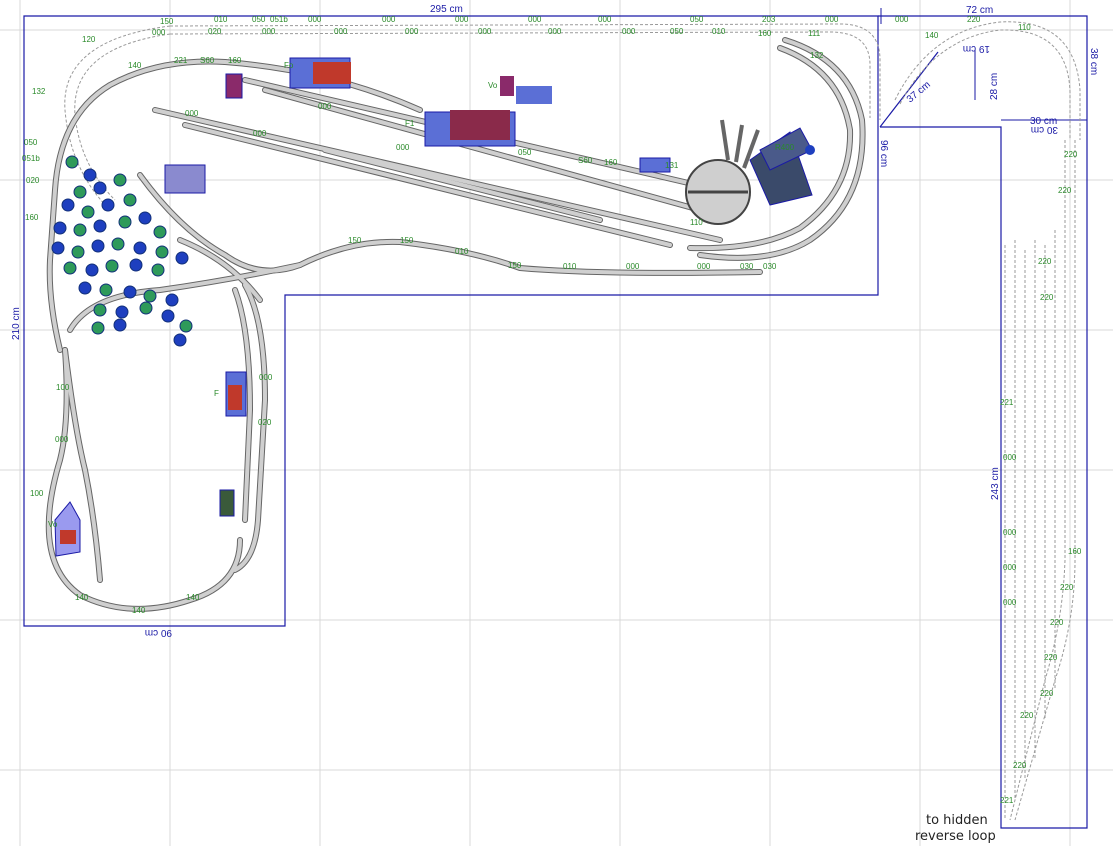 The image size is (1113, 846). What do you see at coordinates (814, 33) in the screenshot?
I see `track-code-label: 111` at bounding box center [814, 33].